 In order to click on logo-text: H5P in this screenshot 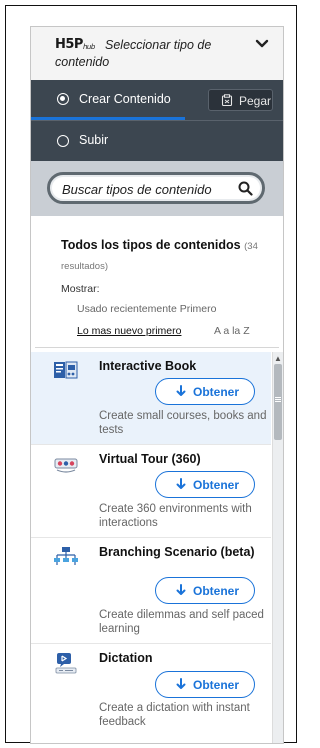, I will do `click(69, 44)`.